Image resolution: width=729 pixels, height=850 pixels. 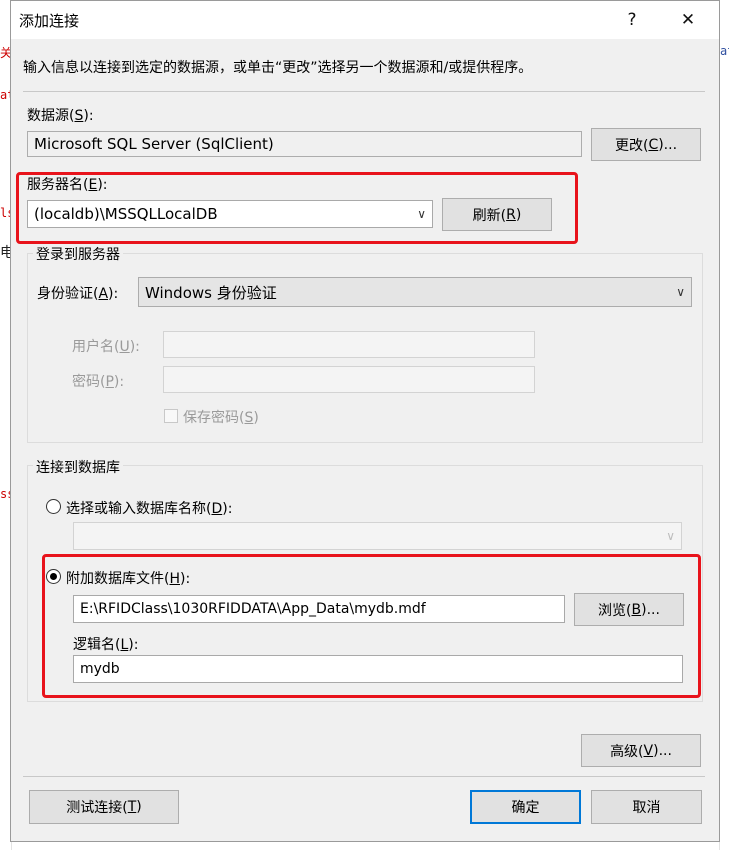 What do you see at coordinates (78, 467) in the screenshot?
I see `database-group-title: 连接到数据库` at bounding box center [78, 467].